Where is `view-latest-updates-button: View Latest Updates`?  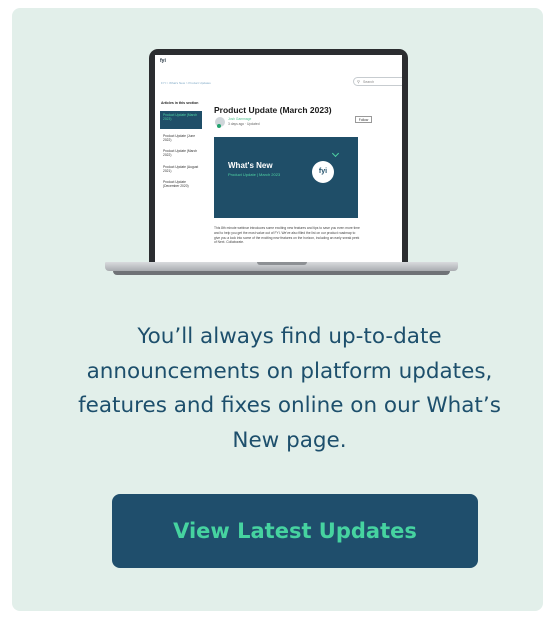 view-latest-updates-button: View Latest Updates is located at coordinates (295, 531).